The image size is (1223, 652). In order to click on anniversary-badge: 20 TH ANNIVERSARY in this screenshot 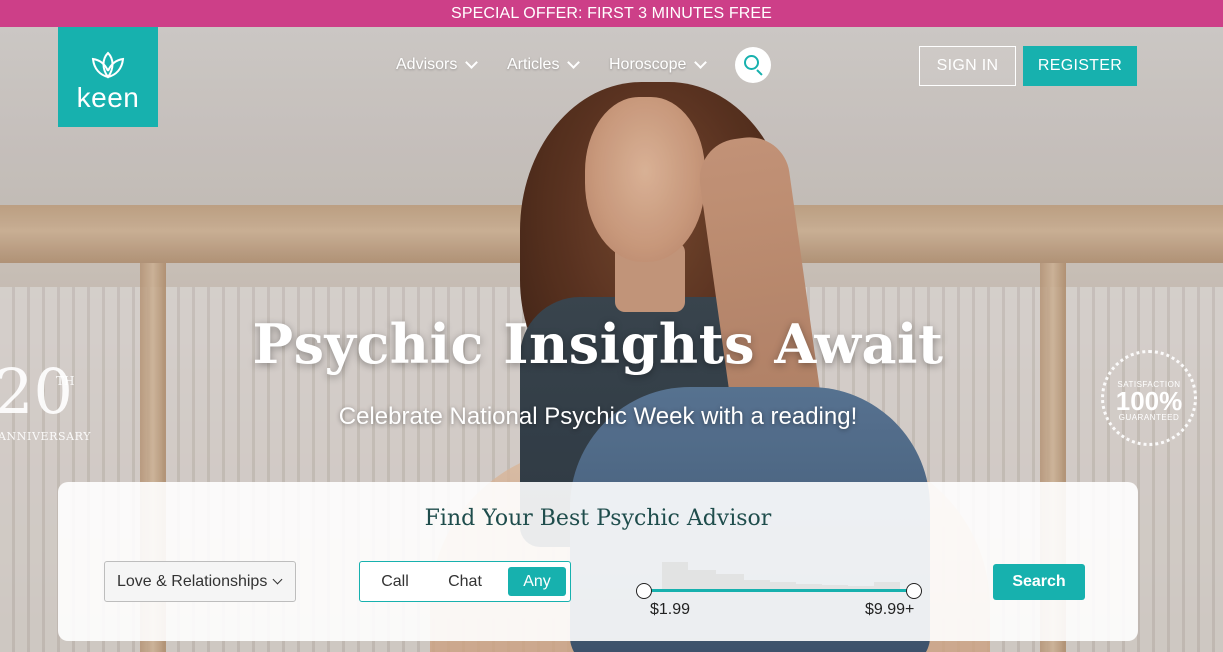, I will do `click(52, 402)`.